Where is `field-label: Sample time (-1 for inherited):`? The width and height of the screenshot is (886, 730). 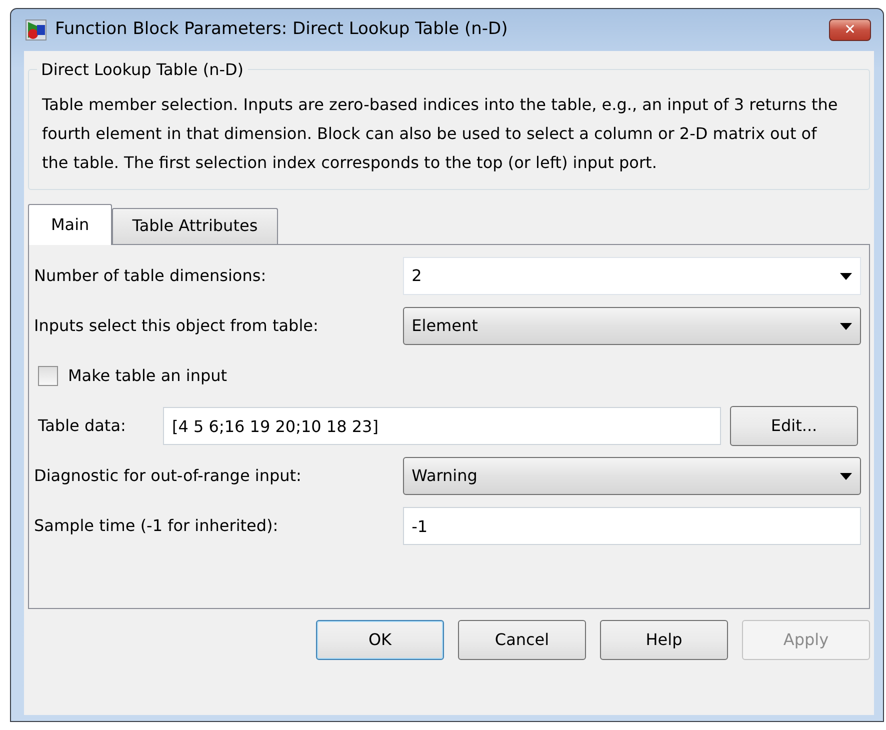
field-label: Sample time (-1 for inherited): is located at coordinates (157, 526).